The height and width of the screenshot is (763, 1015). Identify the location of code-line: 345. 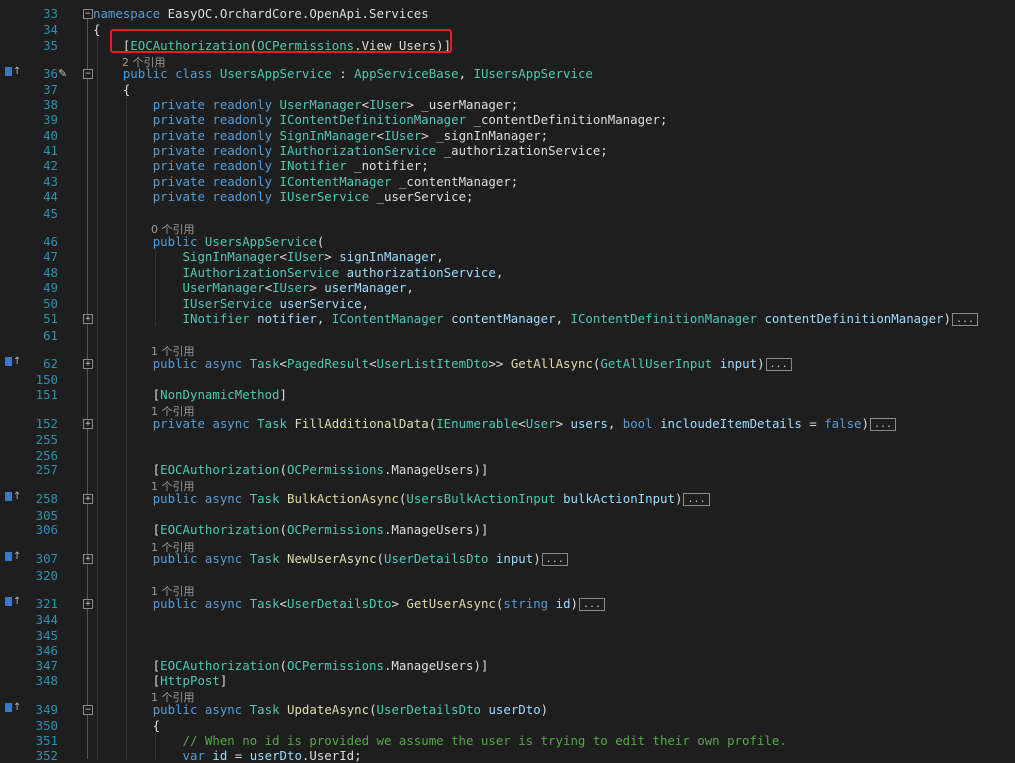
(507, 635).